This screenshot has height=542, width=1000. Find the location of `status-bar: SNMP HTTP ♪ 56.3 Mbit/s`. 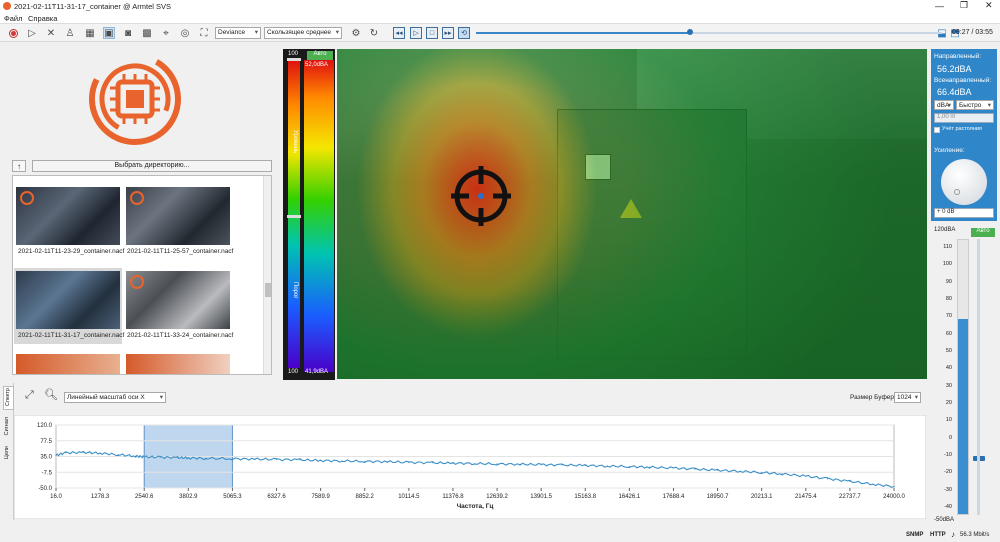

status-bar: SNMP HTTP ♪ 56.3 Mbit/s is located at coordinates (500, 534).